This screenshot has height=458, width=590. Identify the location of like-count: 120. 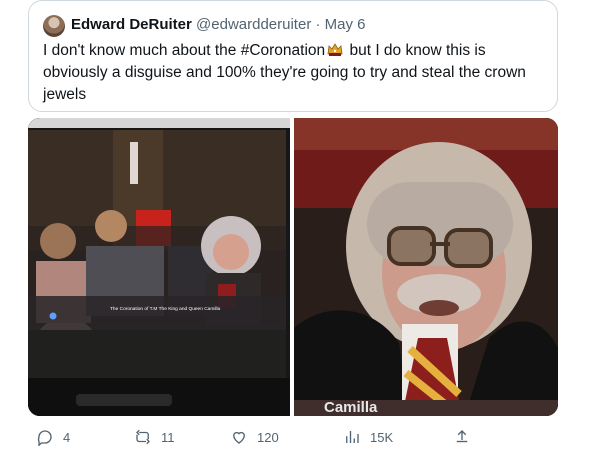
(268, 437).